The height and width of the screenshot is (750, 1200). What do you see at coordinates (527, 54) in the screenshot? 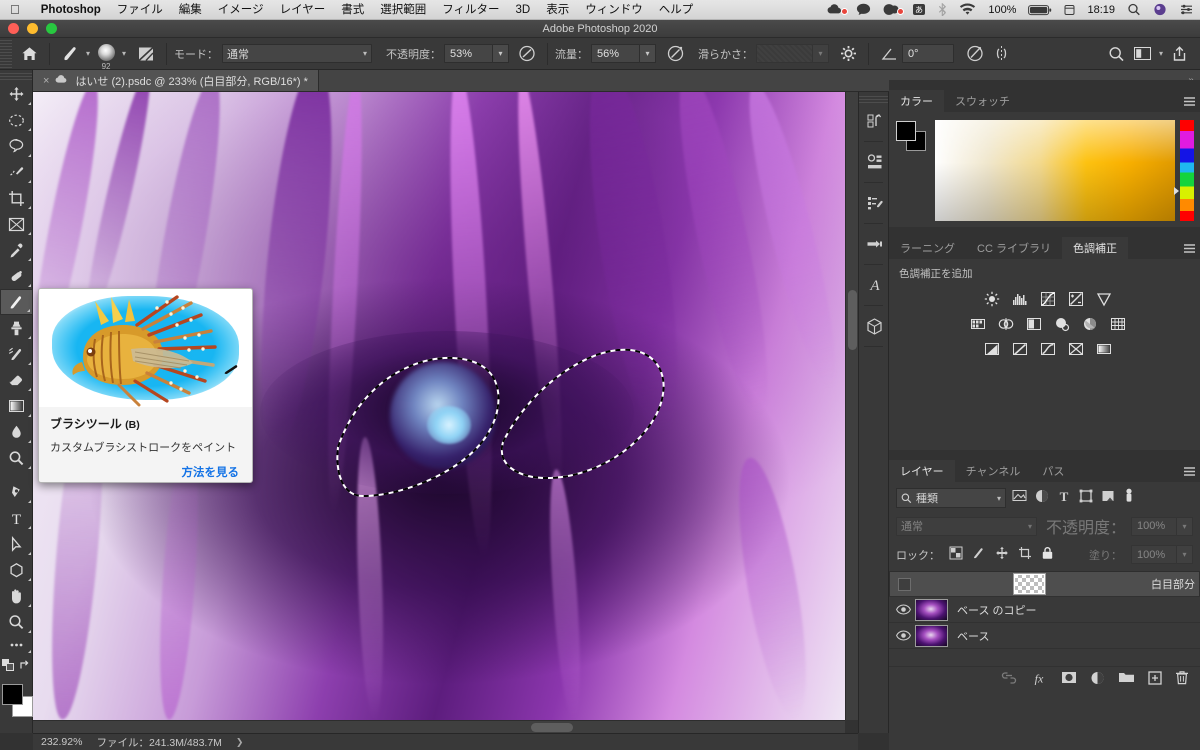
I see `pressure-opacity-icon` at bounding box center [527, 54].